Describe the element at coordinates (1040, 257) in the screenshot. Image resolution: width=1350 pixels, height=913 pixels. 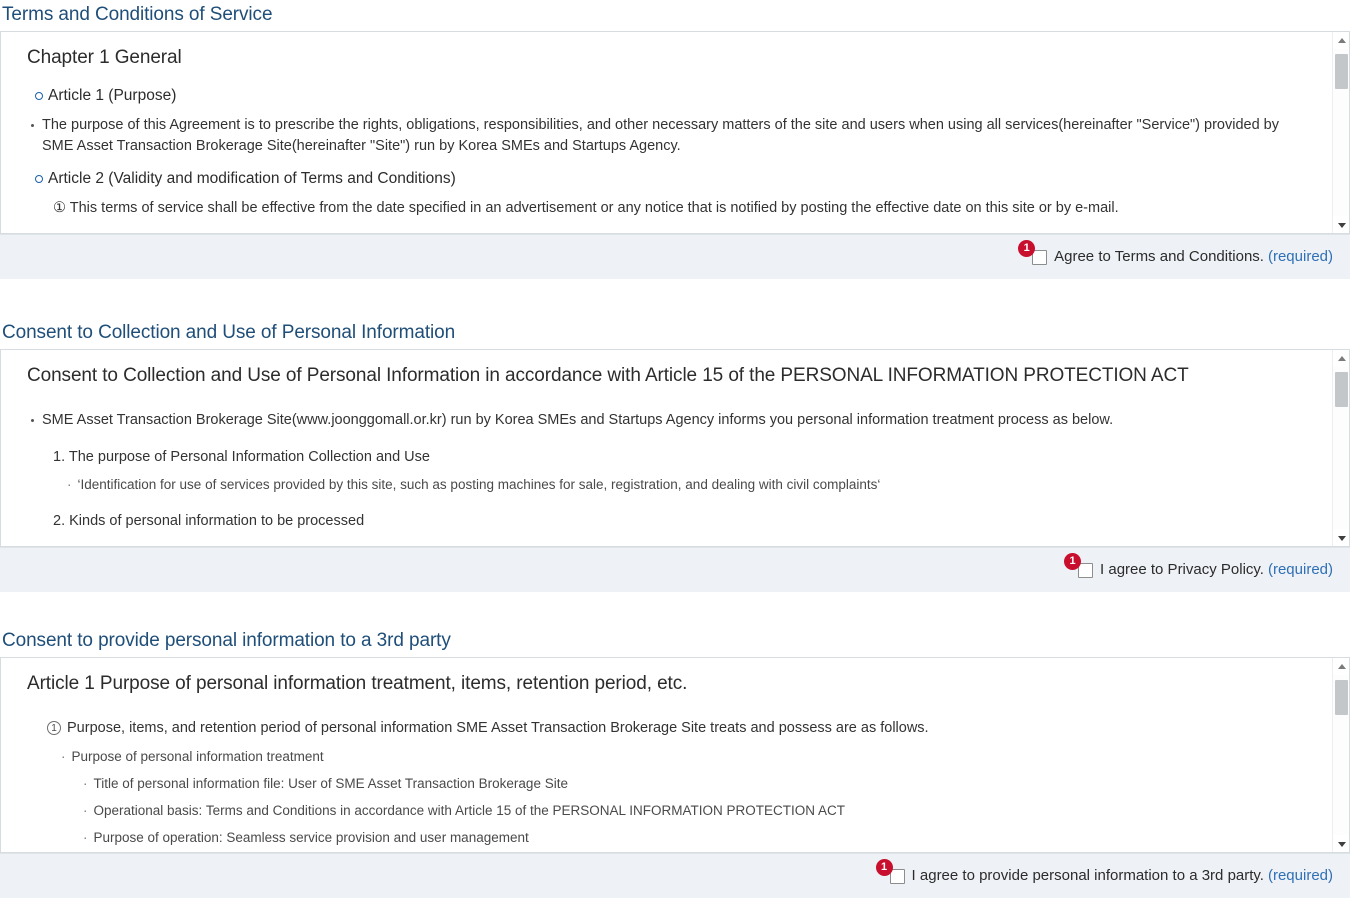
I see `agree-terms-checkbox` at that location.